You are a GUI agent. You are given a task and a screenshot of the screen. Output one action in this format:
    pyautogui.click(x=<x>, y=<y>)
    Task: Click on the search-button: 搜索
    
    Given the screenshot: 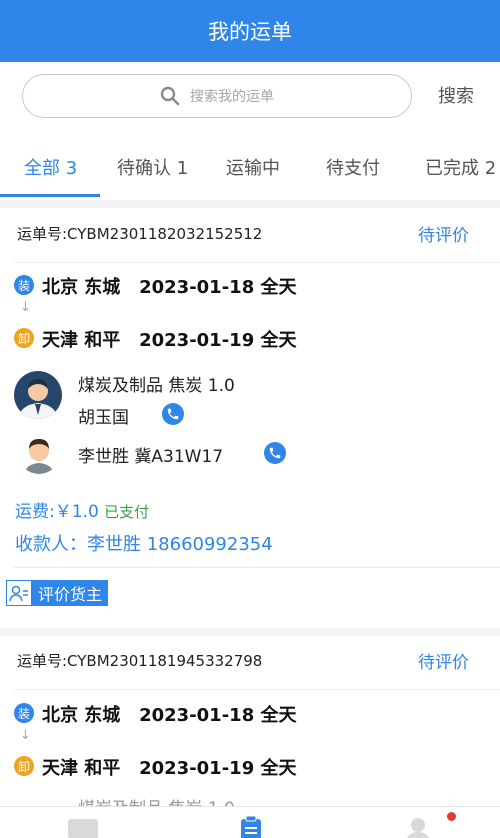 What is the action you would take?
    pyautogui.click(x=456, y=95)
    